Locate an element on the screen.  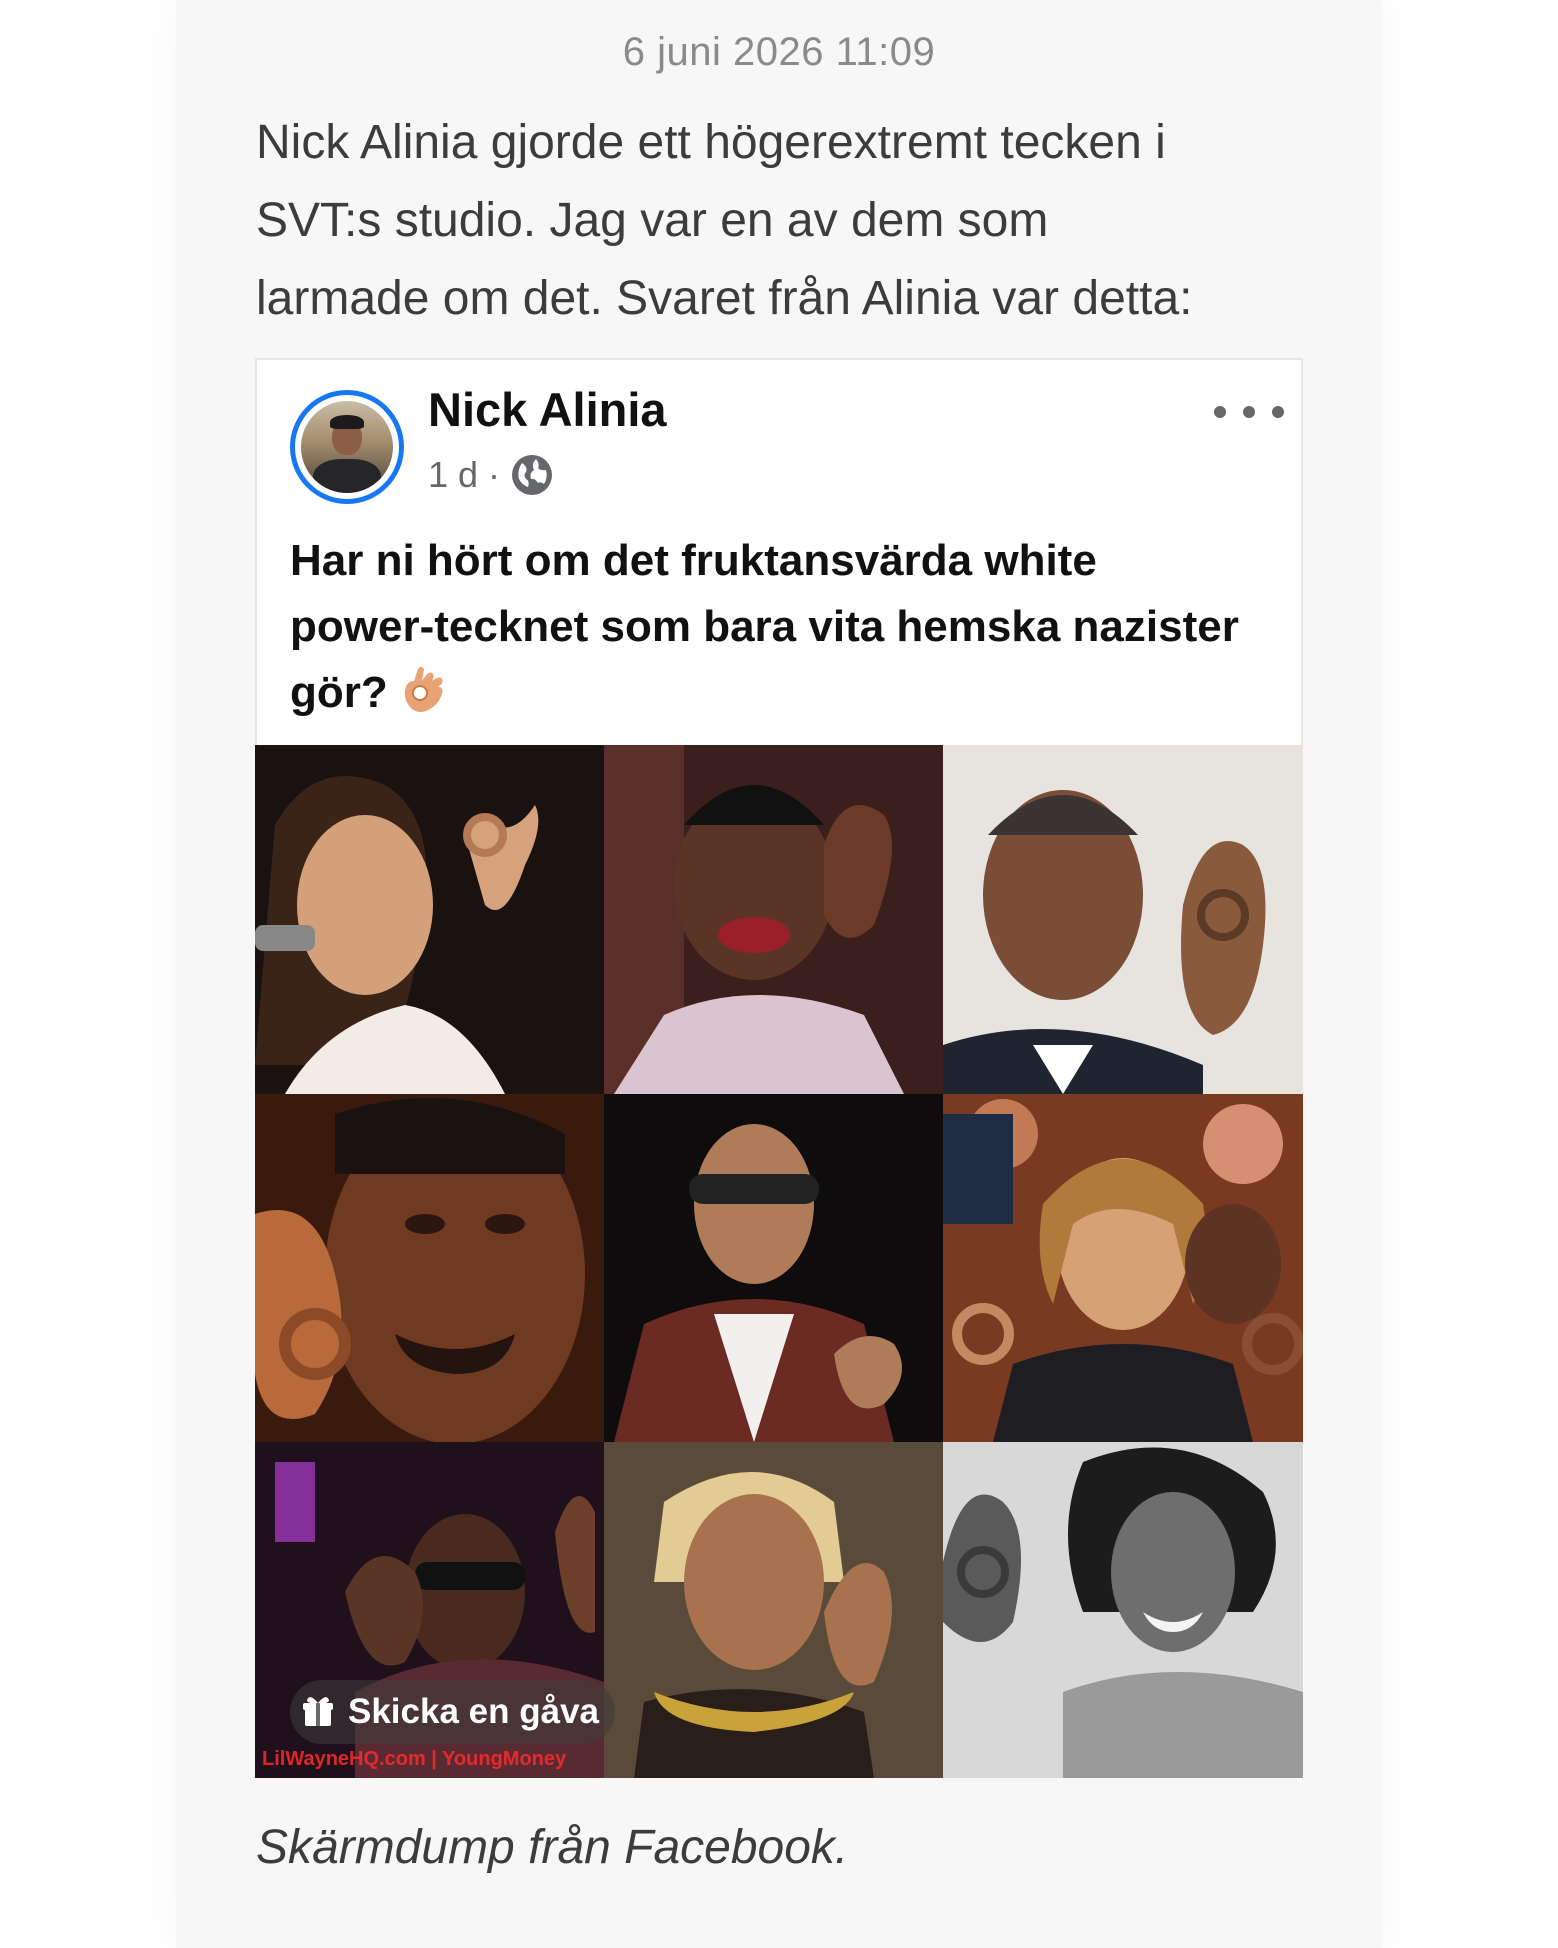
post-text-line: Har ni hört om det fruktansvärda white is located at coordinates (693, 560).